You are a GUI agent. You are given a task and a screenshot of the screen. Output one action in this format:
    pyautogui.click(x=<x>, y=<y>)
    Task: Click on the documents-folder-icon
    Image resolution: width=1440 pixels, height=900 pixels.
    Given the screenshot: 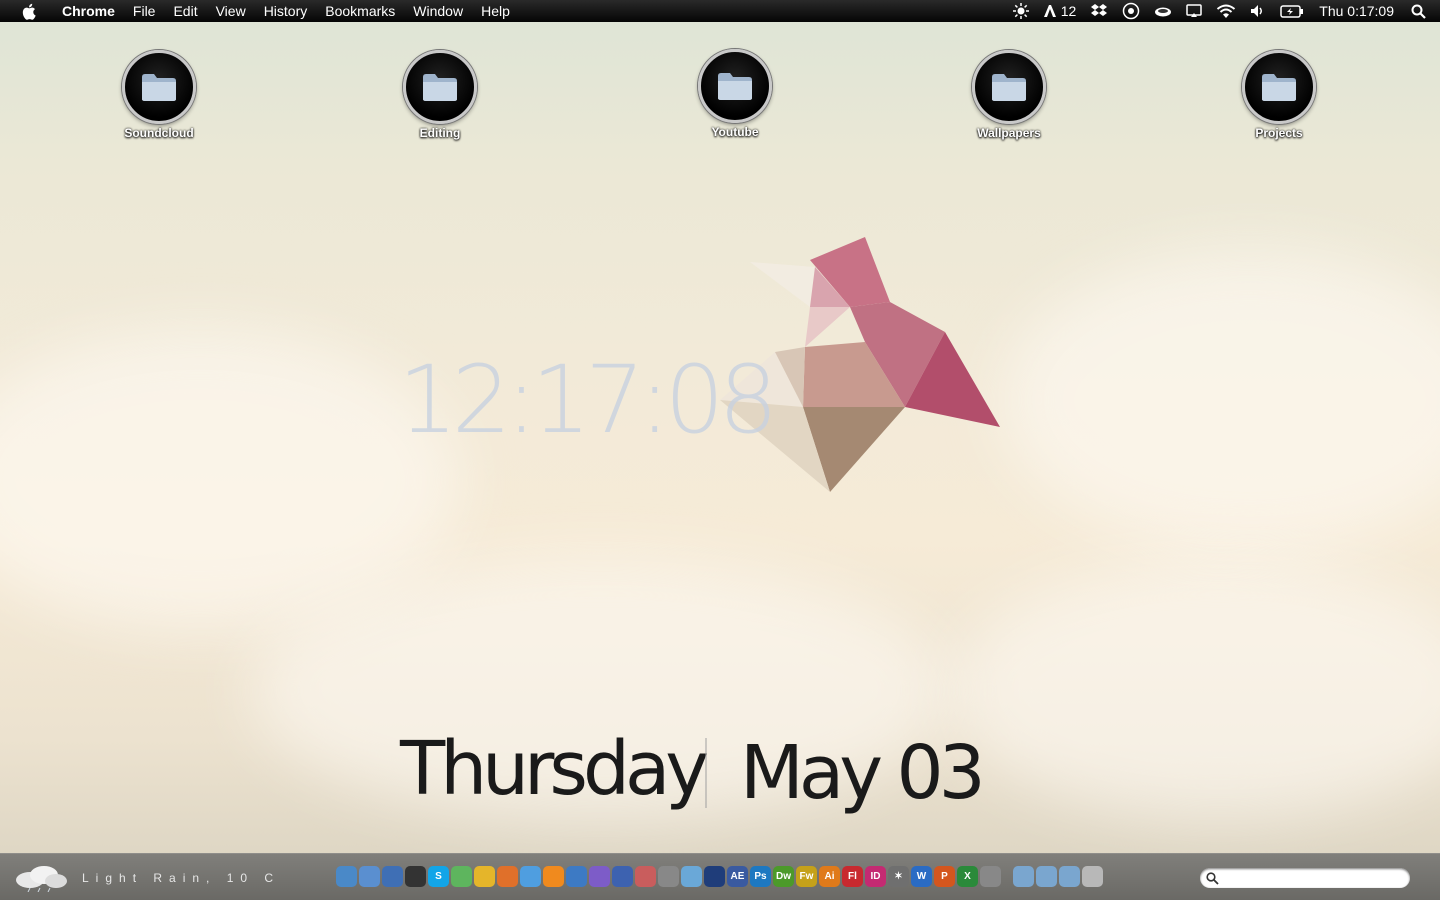 What is the action you would take?
    pyautogui.click(x=1046, y=876)
    